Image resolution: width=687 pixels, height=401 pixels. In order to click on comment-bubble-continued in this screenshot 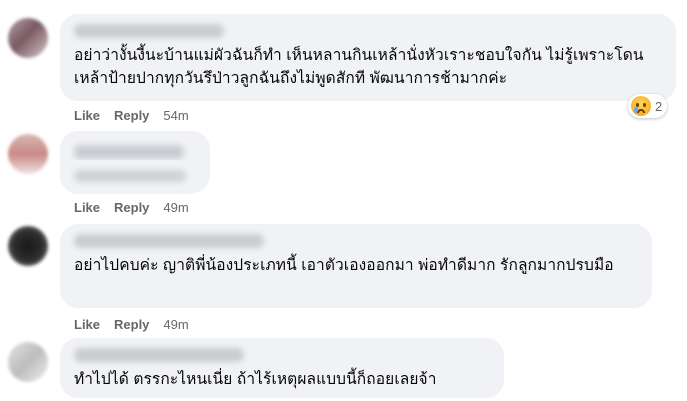, I will do `click(132, 177)`.